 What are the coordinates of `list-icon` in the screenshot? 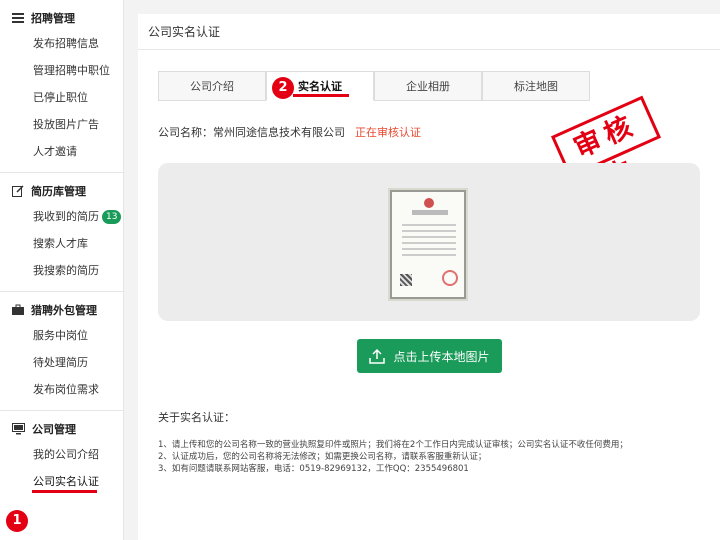 It's located at (18, 18).